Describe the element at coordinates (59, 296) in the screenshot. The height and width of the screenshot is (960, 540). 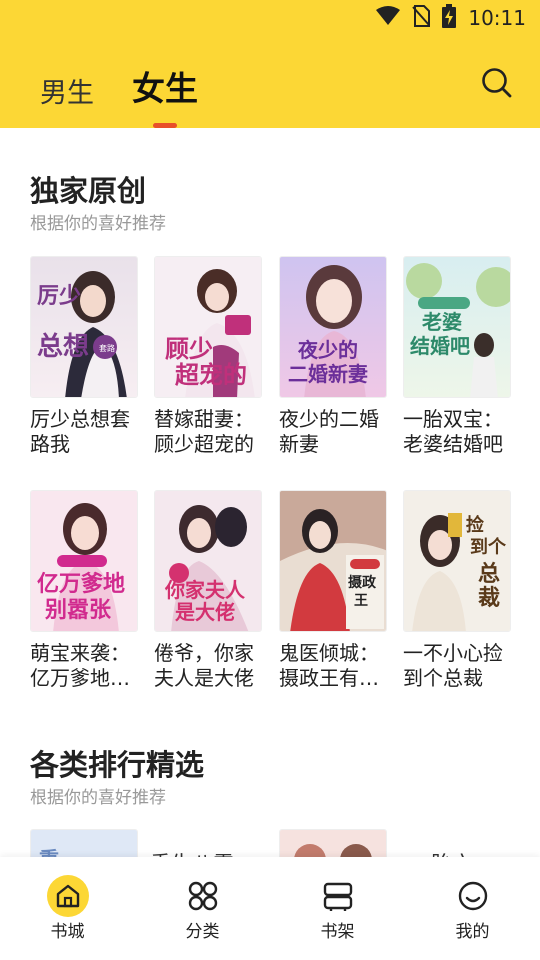
I see `cover-title-text: 厉少` at that location.